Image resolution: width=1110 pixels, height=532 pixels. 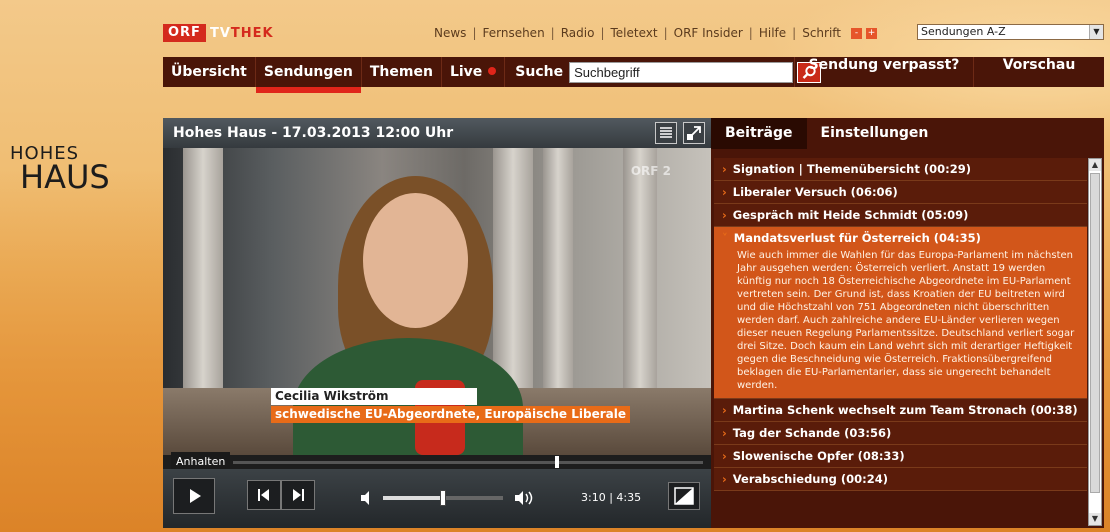 What do you see at coordinates (900, 169) in the screenshot?
I see `list-item: › Signation | Themenübersicht (00:29)` at bounding box center [900, 169].